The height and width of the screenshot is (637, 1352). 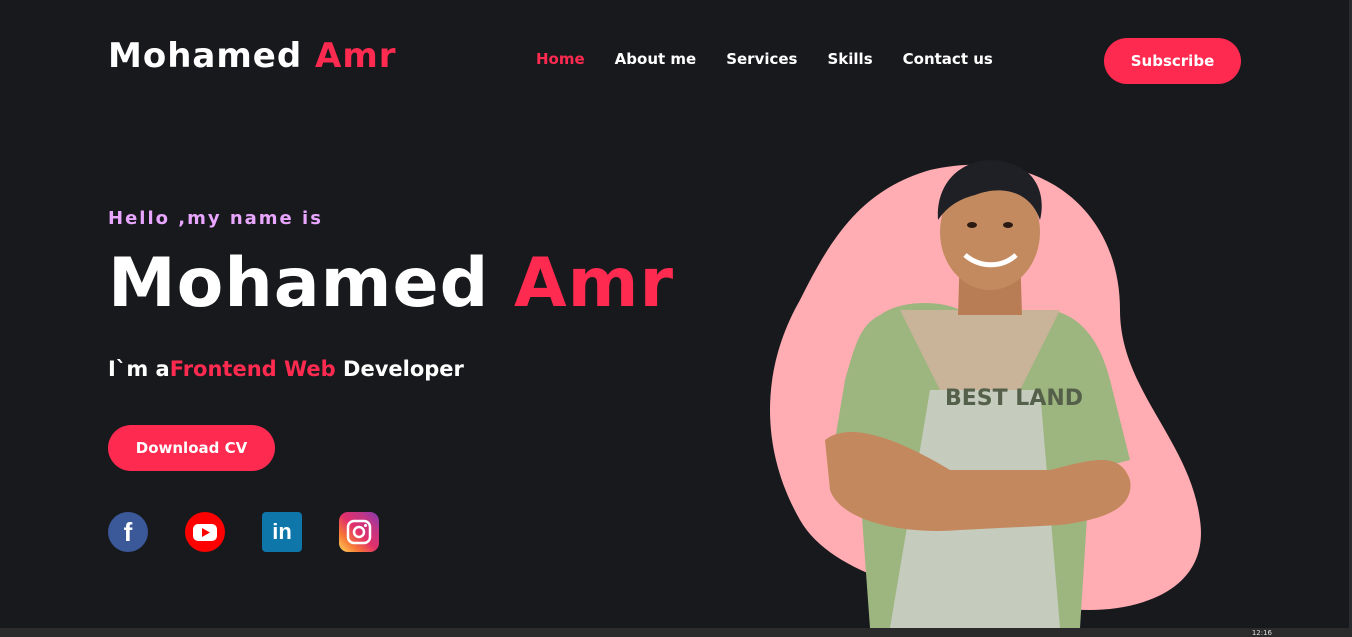 I want to click on site-logo: Mohamed Amr, so click(x=252, y=56).